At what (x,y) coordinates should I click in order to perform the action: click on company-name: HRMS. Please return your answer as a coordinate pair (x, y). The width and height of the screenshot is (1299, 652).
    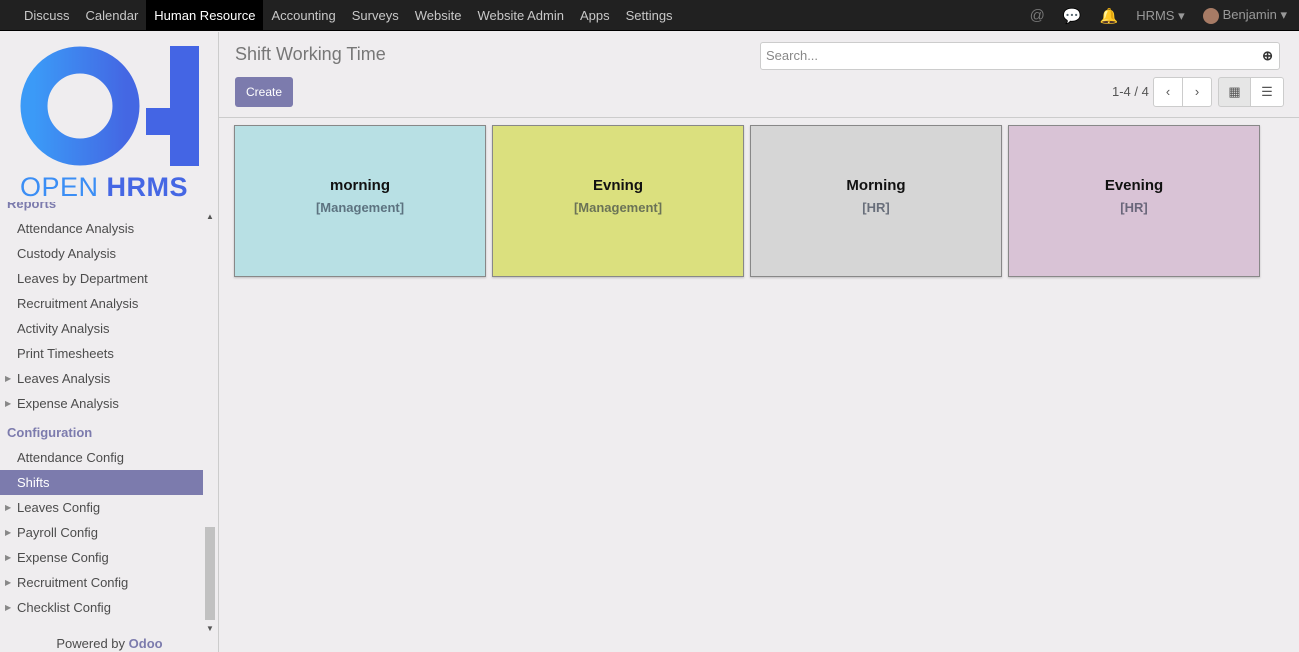
    Looking at the image, I should click on (1155, 15).